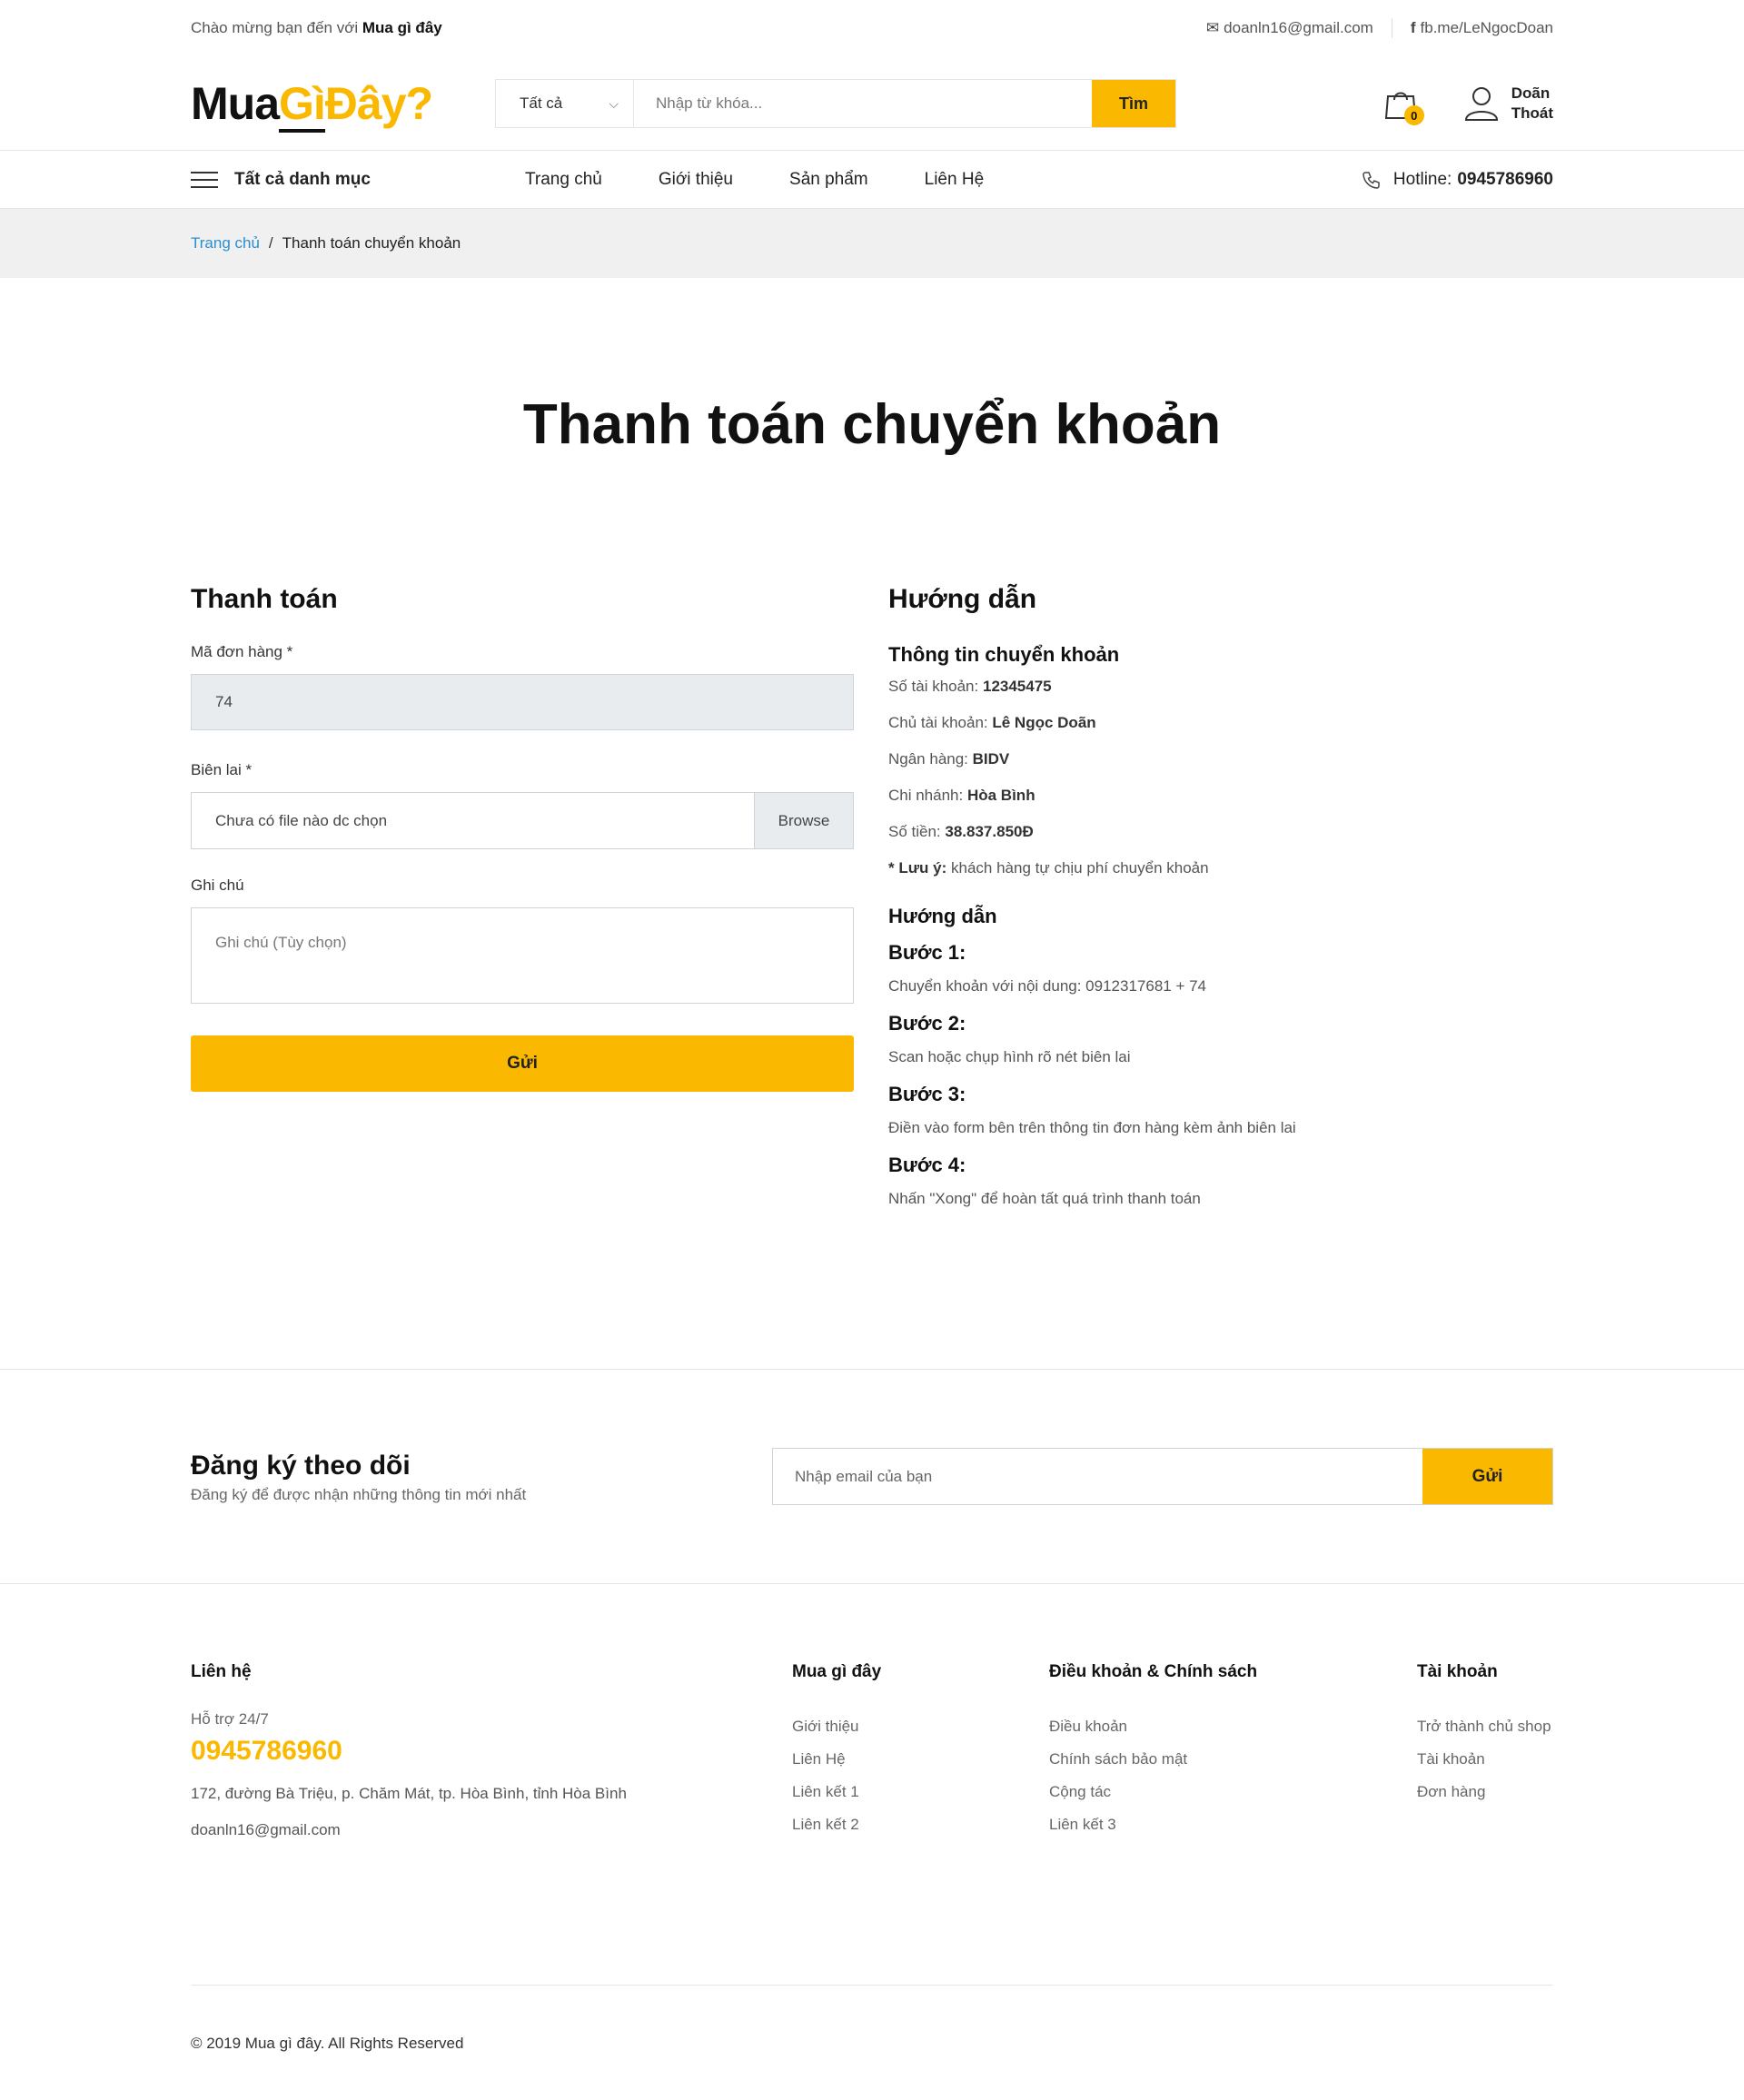 Image resolution: width=1744 pixels, height=2100 pixels. I want to click on hotline-number: 0945786960, so click(1505, 180).